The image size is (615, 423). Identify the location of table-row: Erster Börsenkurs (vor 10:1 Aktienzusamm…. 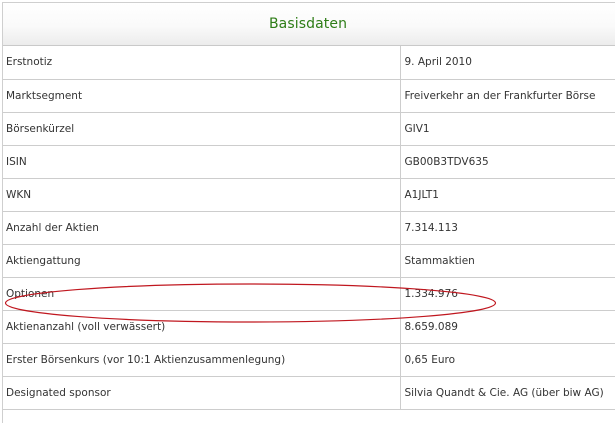
(309, 360).